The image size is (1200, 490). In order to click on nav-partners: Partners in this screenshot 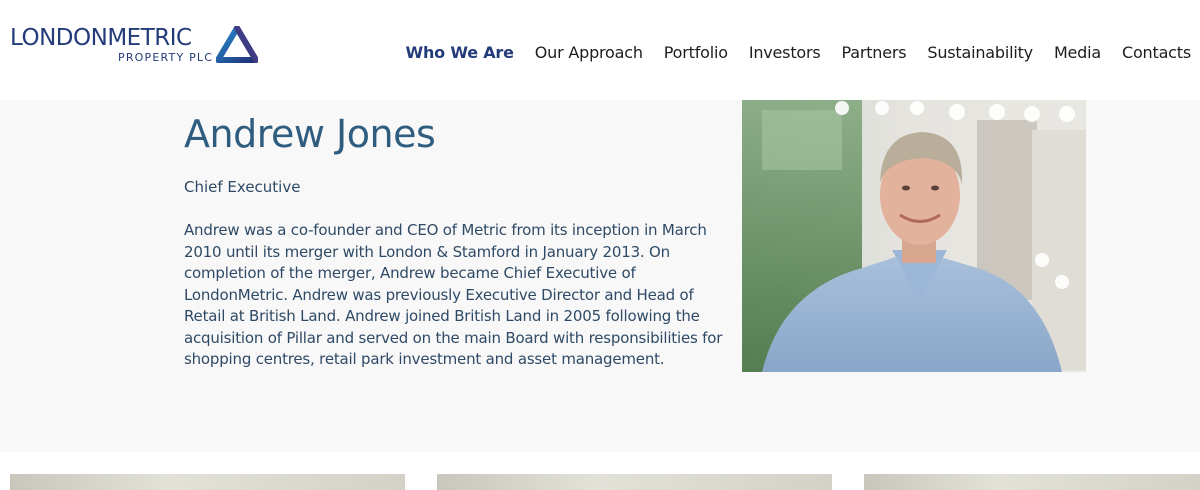, I will do `click(874, 52)`.